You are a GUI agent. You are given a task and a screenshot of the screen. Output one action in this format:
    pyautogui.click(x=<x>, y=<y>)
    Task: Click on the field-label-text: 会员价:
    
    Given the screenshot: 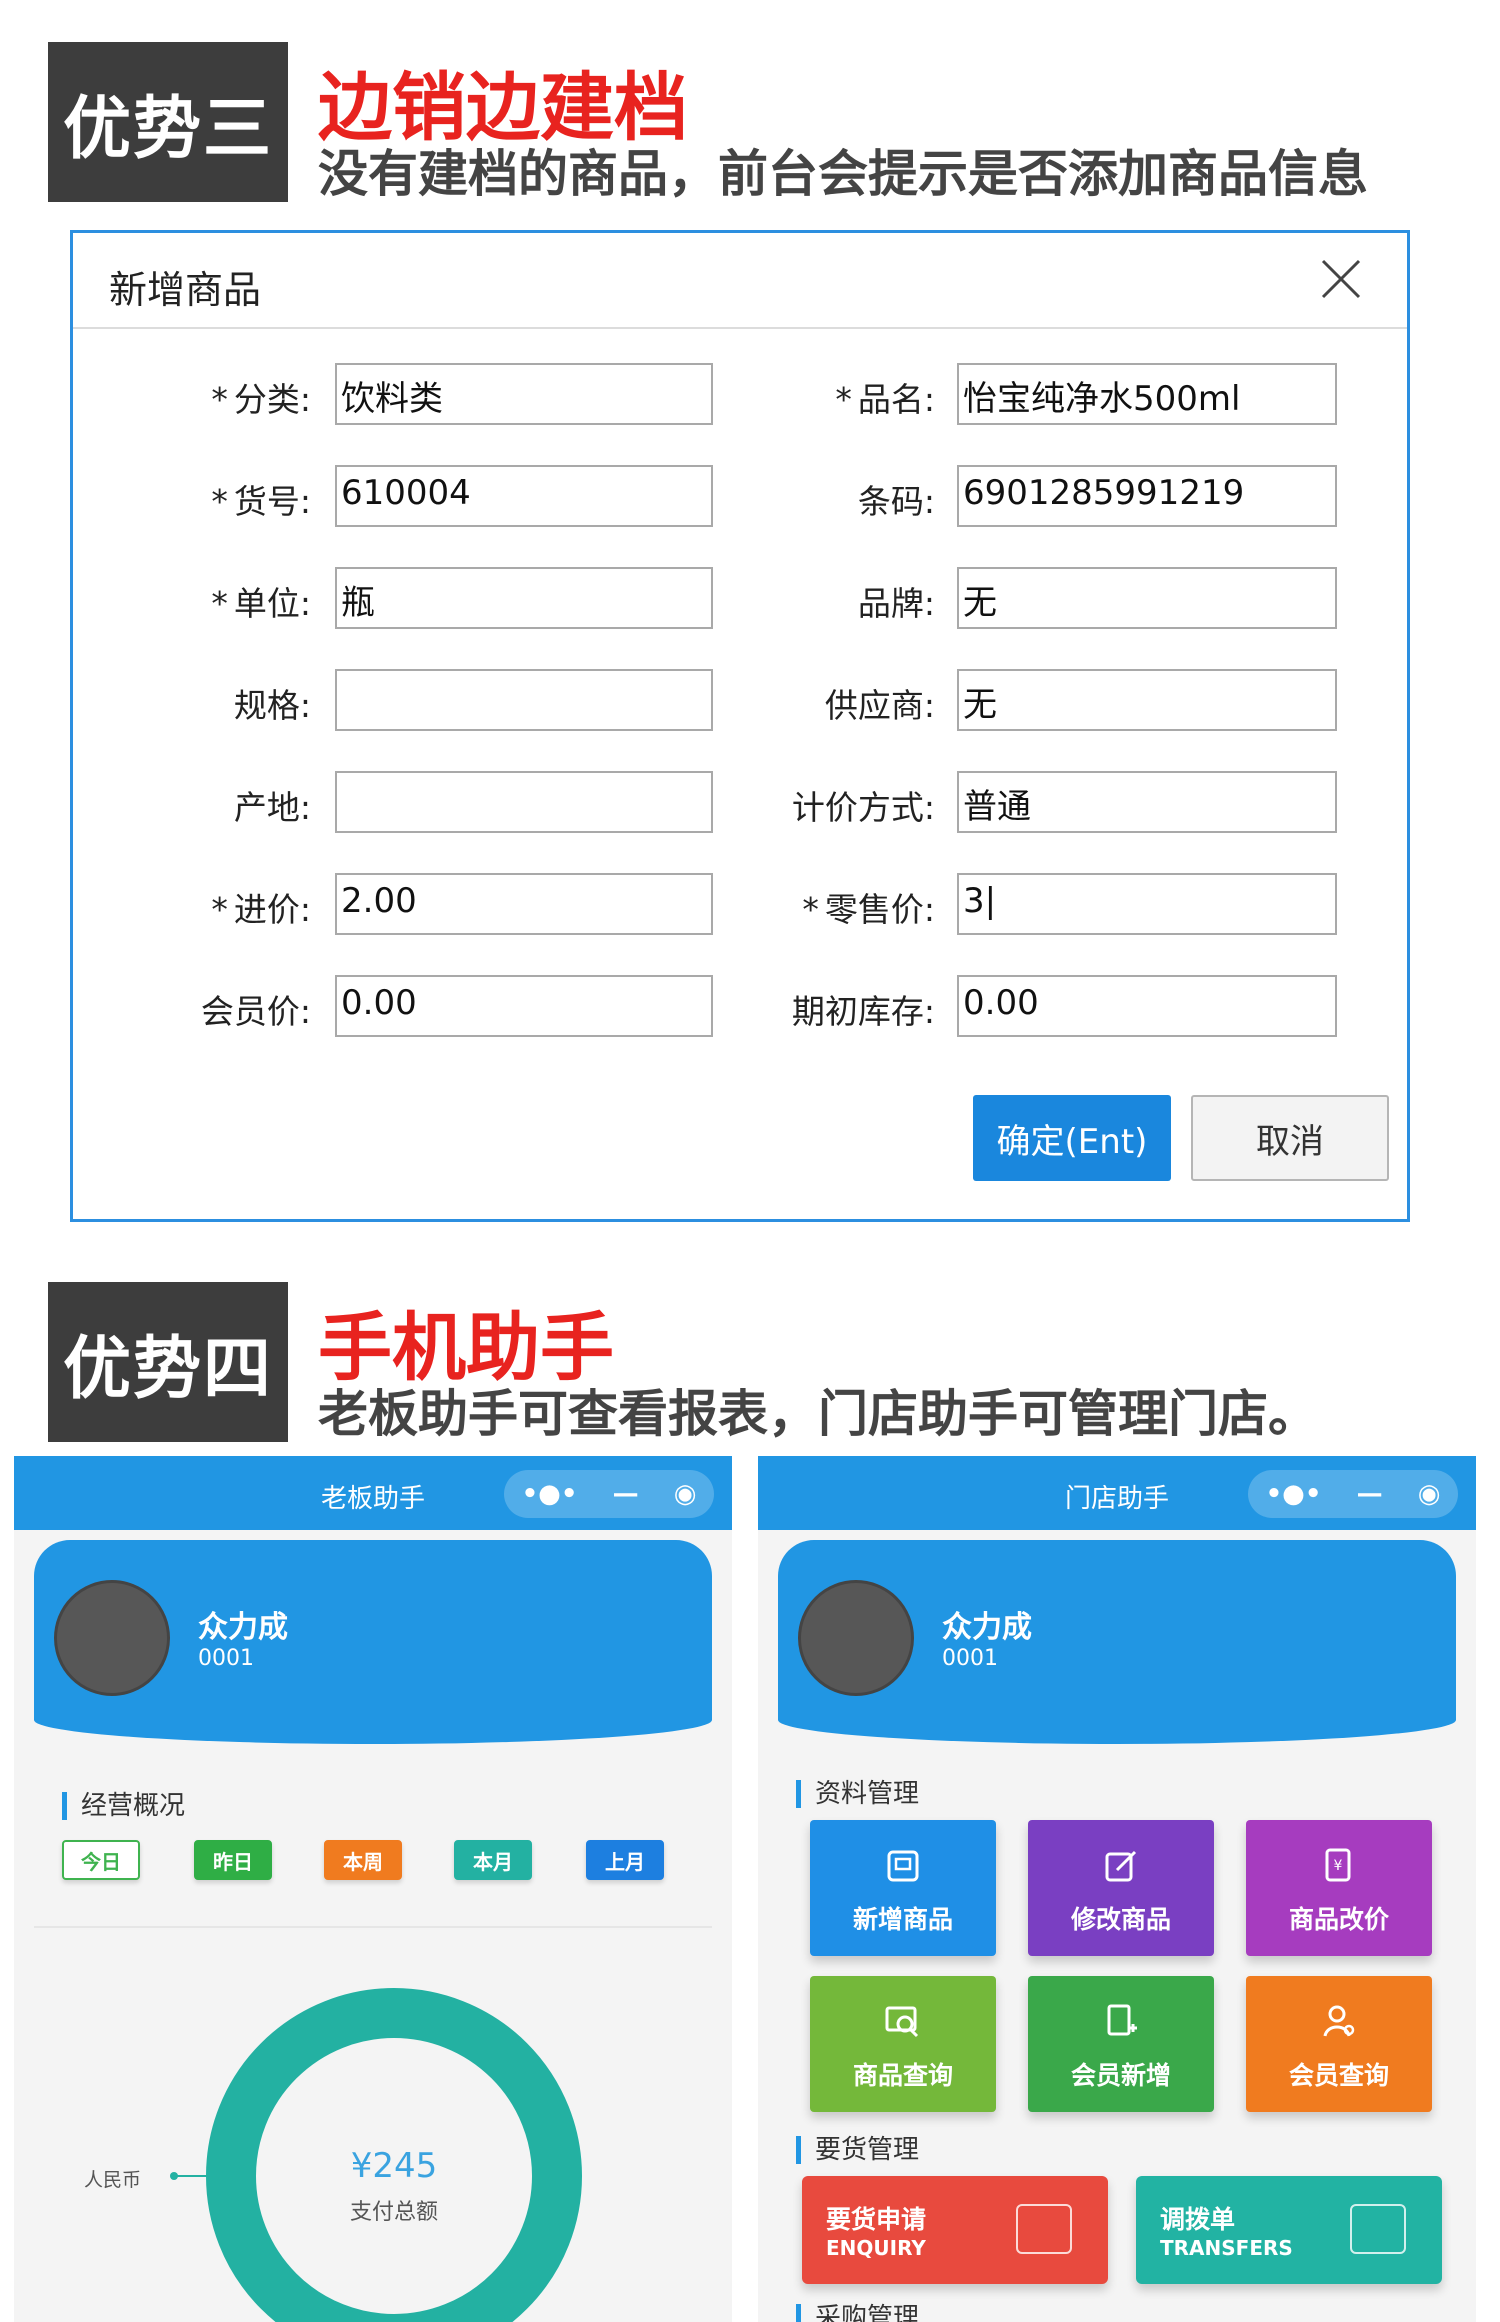 What is the action you would take?
    pyautogui.click(x=255, y=1011)
    